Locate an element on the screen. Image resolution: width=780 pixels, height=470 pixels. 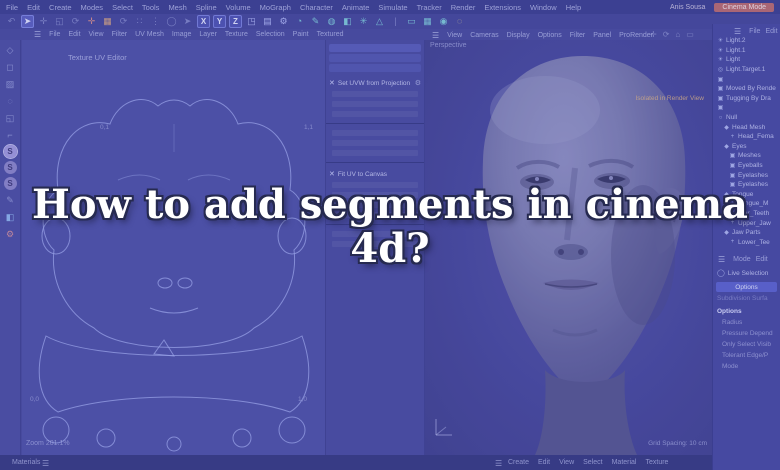
toolbar-icon: ◯ is located at coordinates (171, 21).